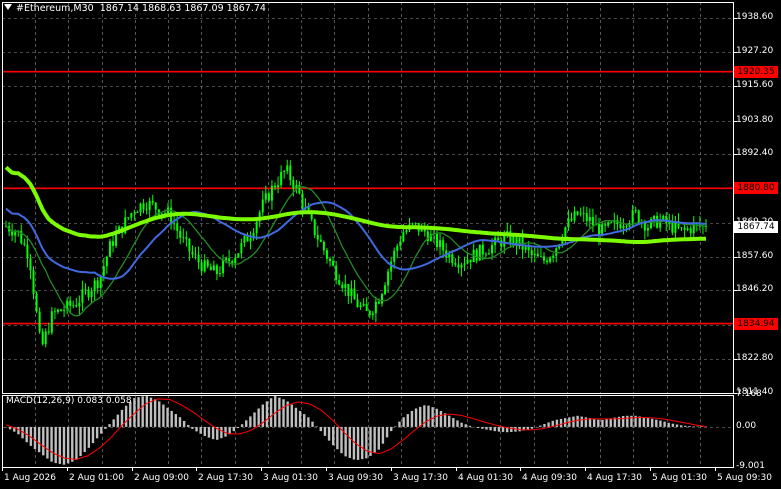  I want to click on dropdown-triangle-icon, so click(8, 7).